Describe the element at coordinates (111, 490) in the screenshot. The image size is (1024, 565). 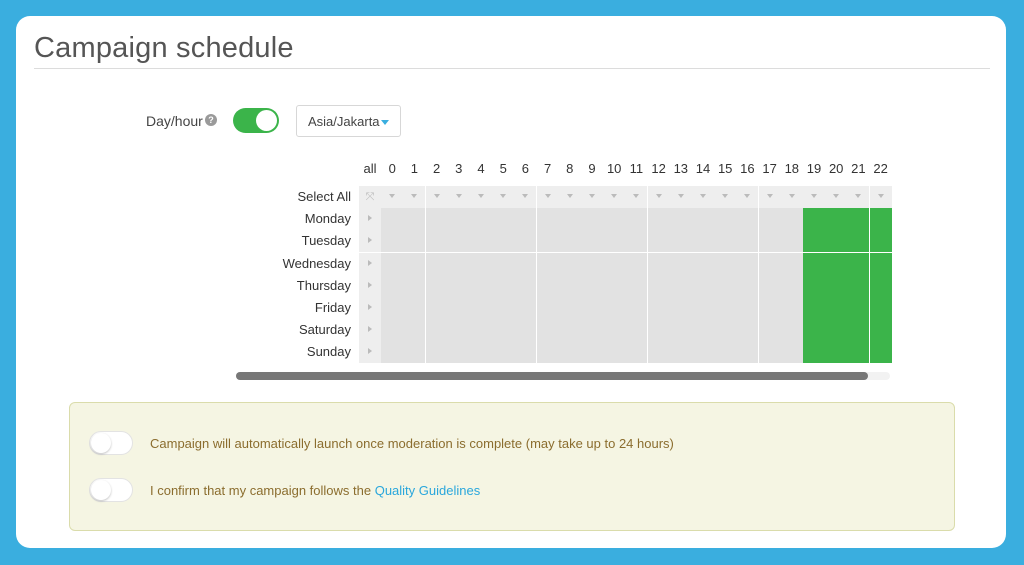
I see `confirm-guidelines-toggle` at that location.